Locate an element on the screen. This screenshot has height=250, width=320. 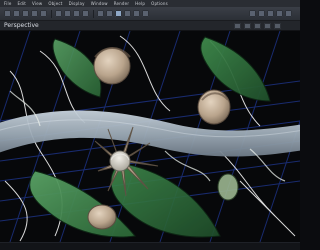
viewport-header: Perspective is located at coordinates (150, 26).